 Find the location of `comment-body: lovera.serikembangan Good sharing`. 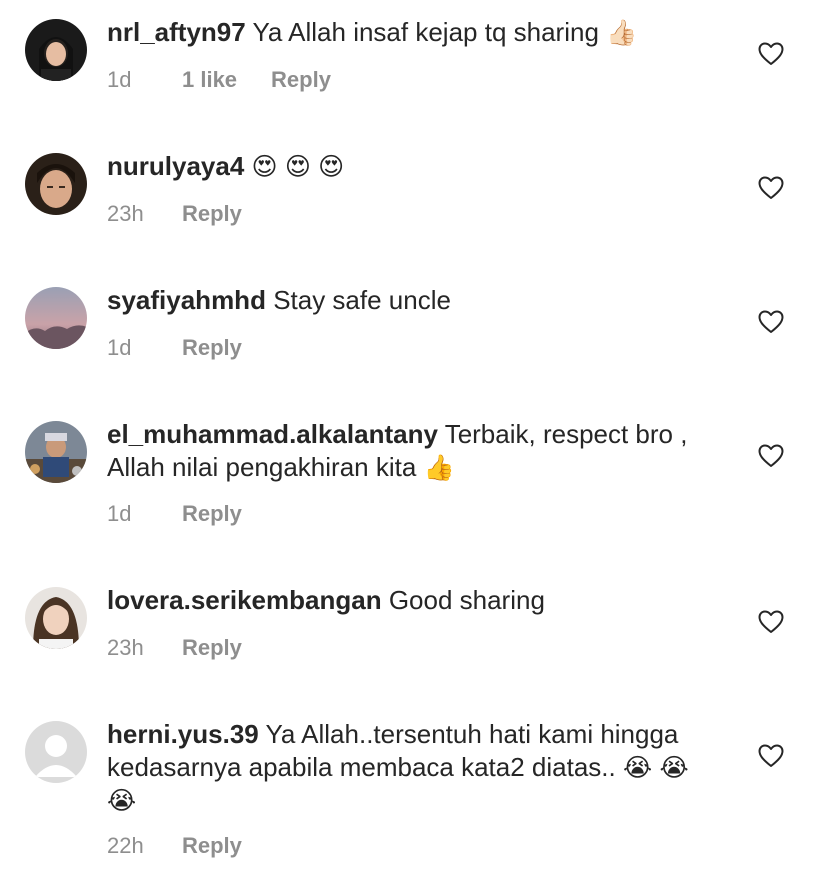

comment-body: lovera.serikembangan Good sharing is located at coordinates (412, 600).